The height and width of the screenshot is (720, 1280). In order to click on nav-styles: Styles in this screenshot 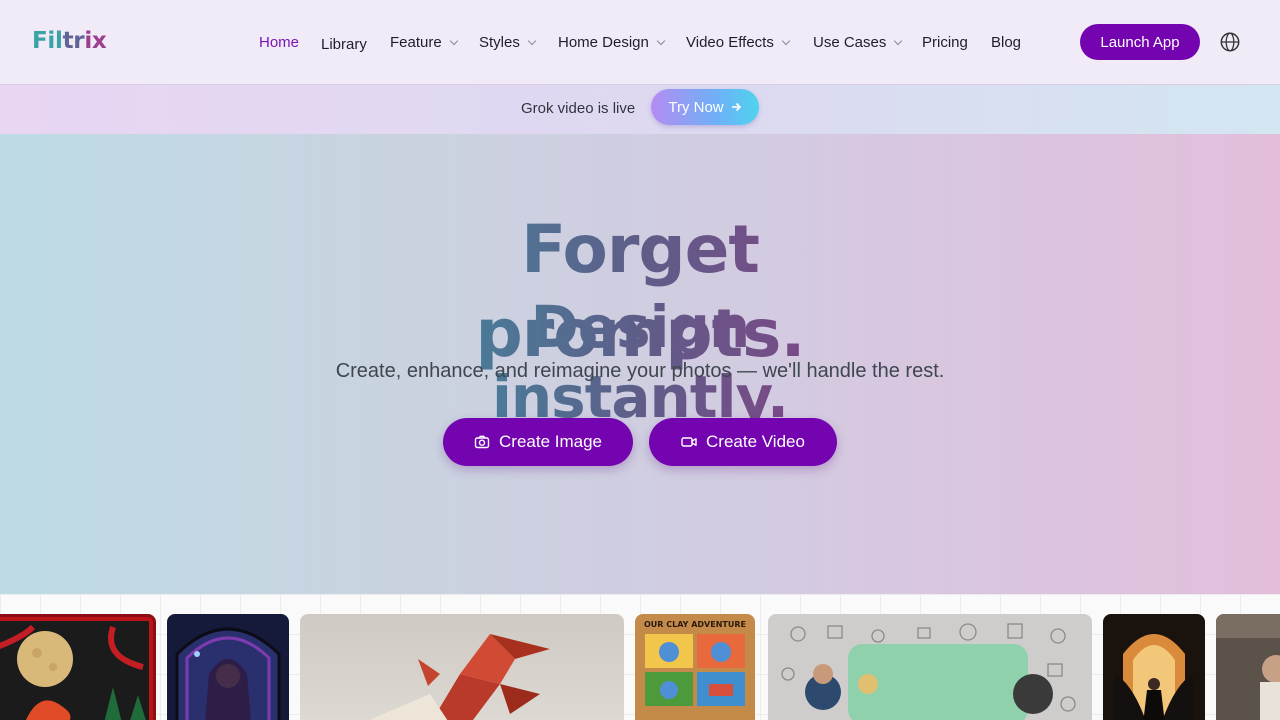, I will do `click(508, 42)`.